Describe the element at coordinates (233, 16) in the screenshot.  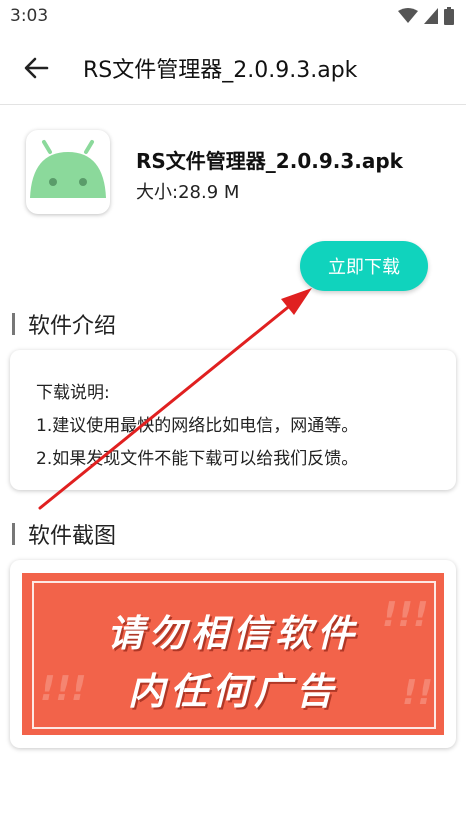
I see `status-bar: 3:03` at that location.